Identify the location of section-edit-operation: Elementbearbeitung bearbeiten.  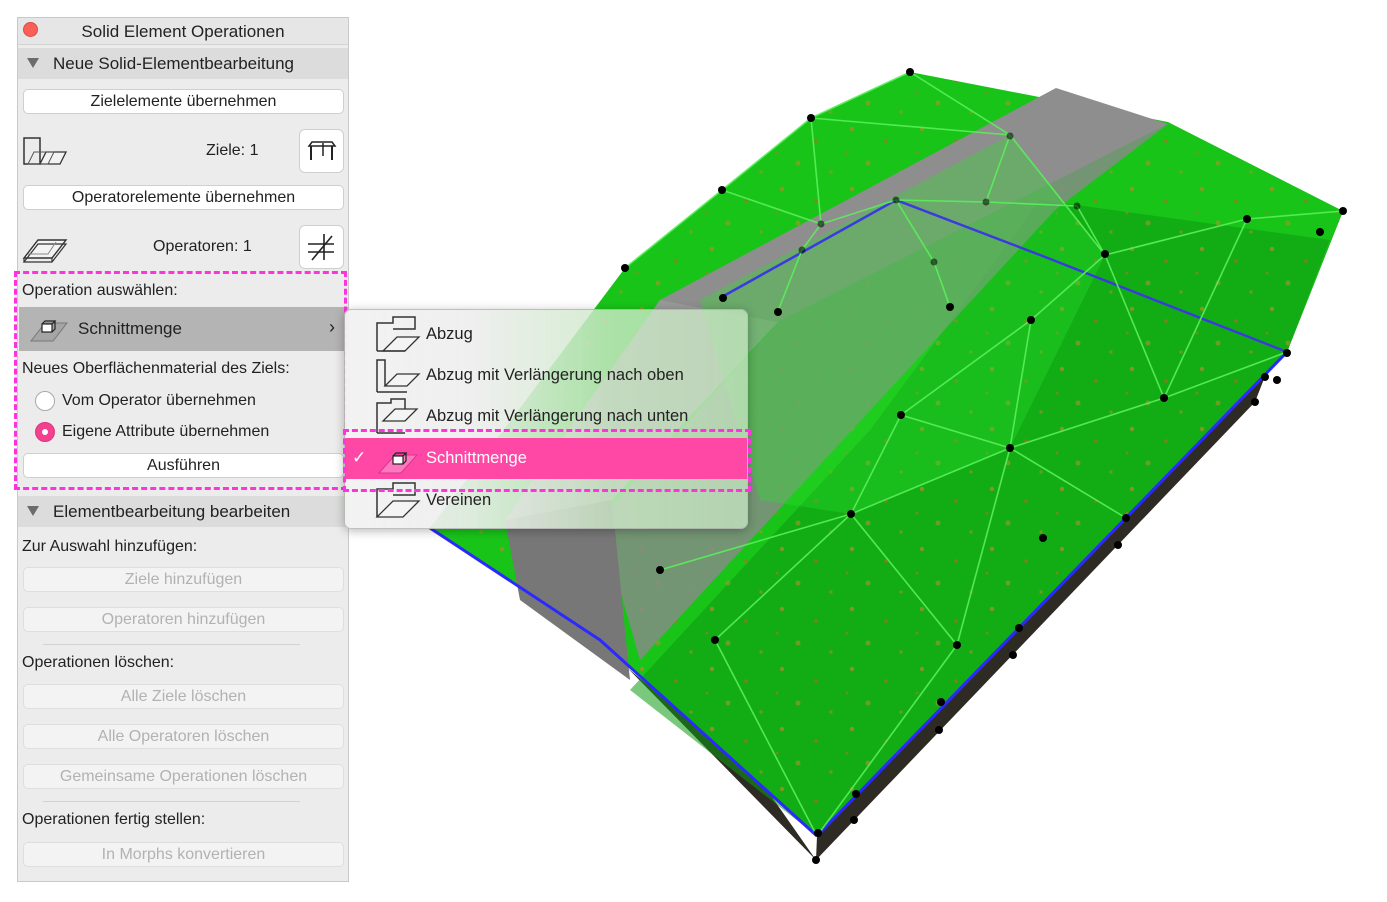
(183, 511).